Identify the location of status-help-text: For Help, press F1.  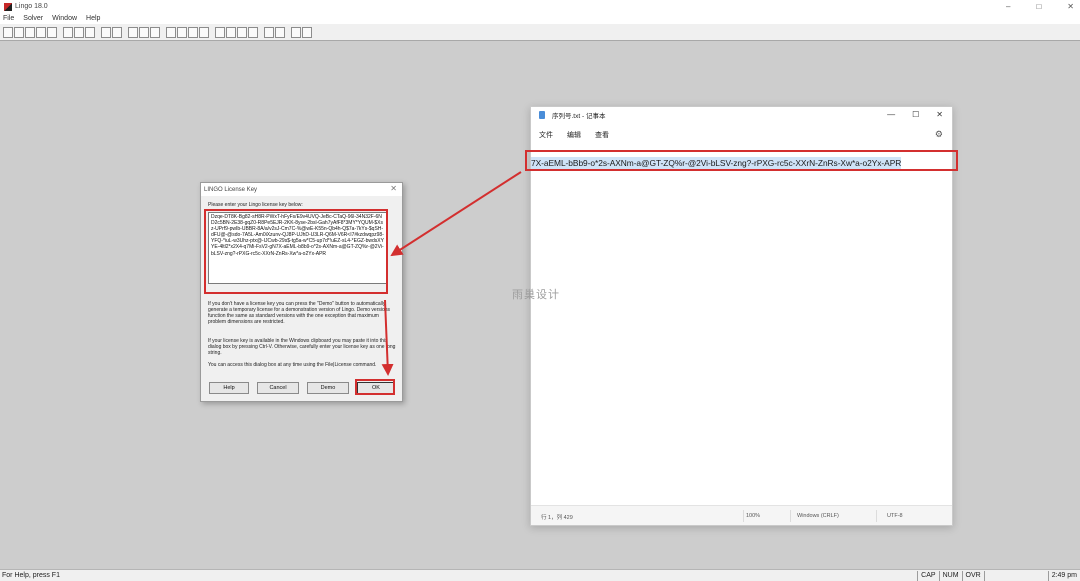
(31, 575).